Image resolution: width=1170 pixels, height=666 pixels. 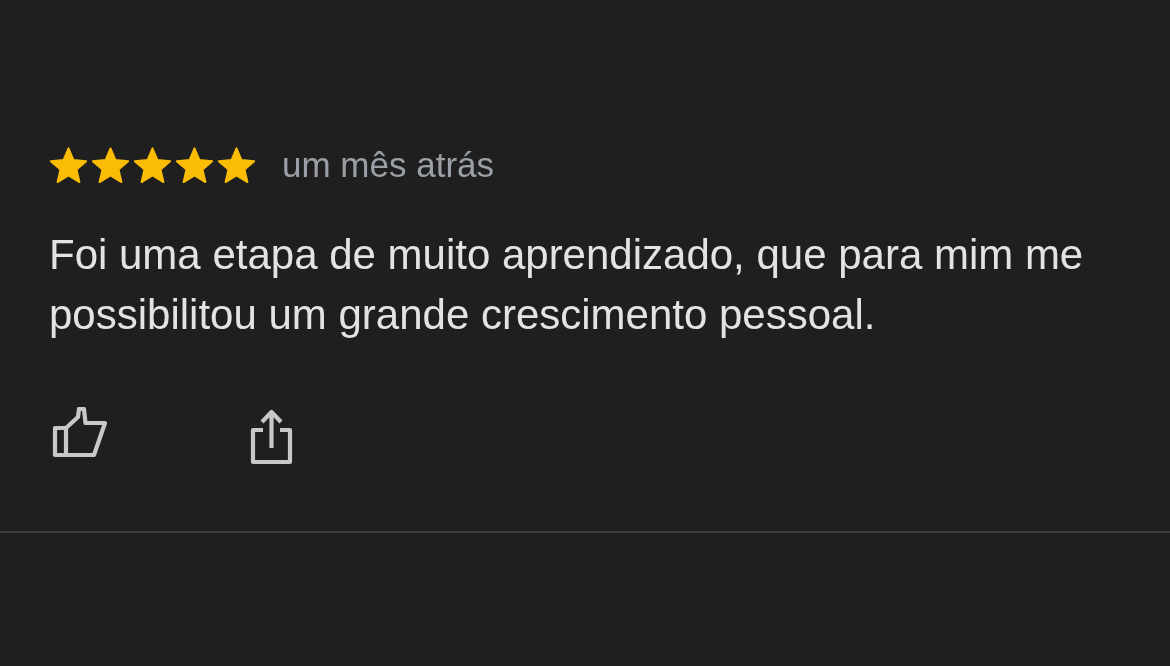 I want to click on share-icon, so click(x=271, y=437).